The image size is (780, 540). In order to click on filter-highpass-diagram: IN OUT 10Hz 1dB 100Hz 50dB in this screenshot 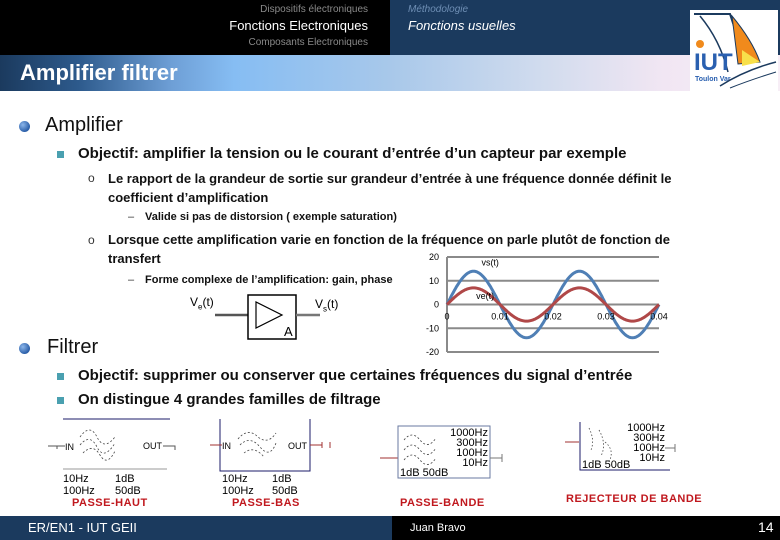, I will do `click(112, 457)`.